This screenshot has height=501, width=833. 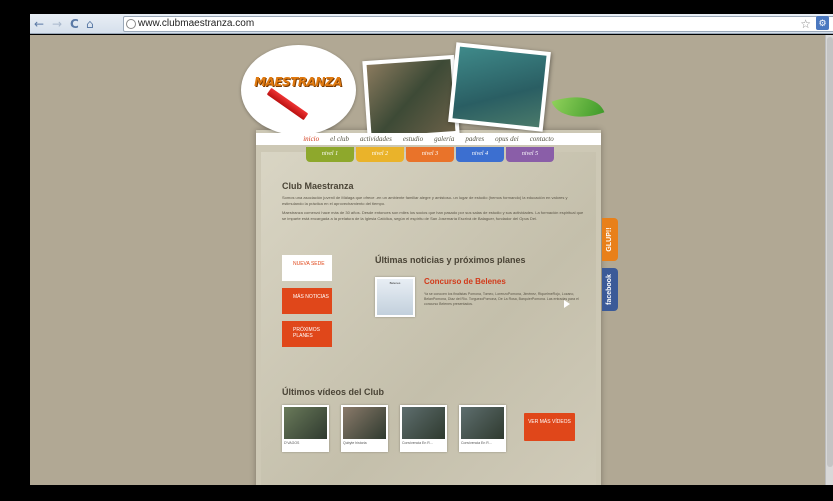 What do you see at coordinates (805, 24) in the screenshot?
I see `bookmark-star-icon: ☆` at bounding box center [805, 24].